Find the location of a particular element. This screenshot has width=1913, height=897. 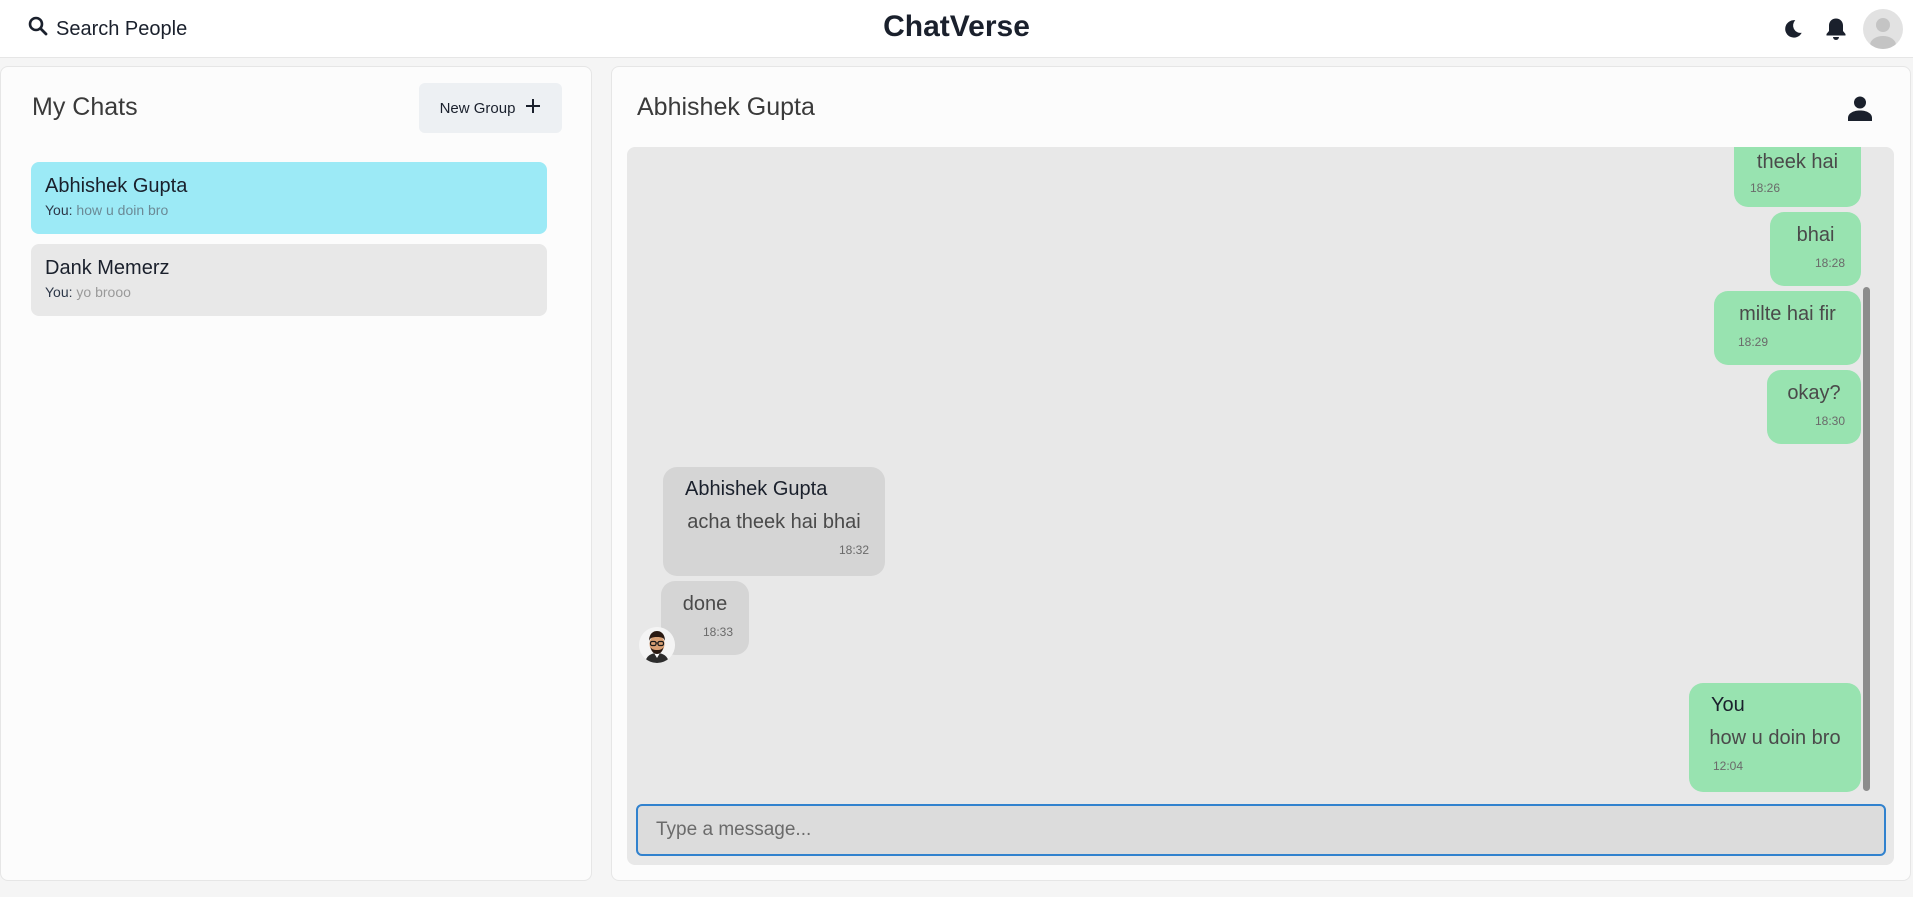

message-text: bhai is located at coordinates (1815, 235).